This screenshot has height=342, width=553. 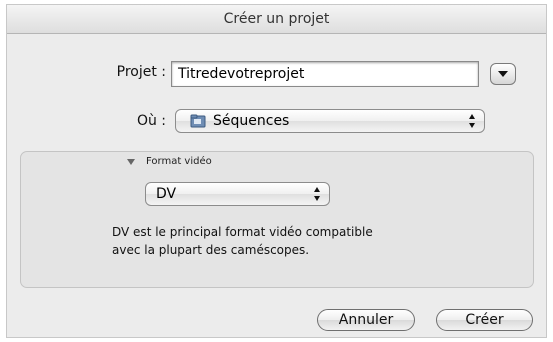 What do you see at coordinates (251, 121) in the screenshot?
I see `location-value: Séquences` at bounding box center [251, 121].